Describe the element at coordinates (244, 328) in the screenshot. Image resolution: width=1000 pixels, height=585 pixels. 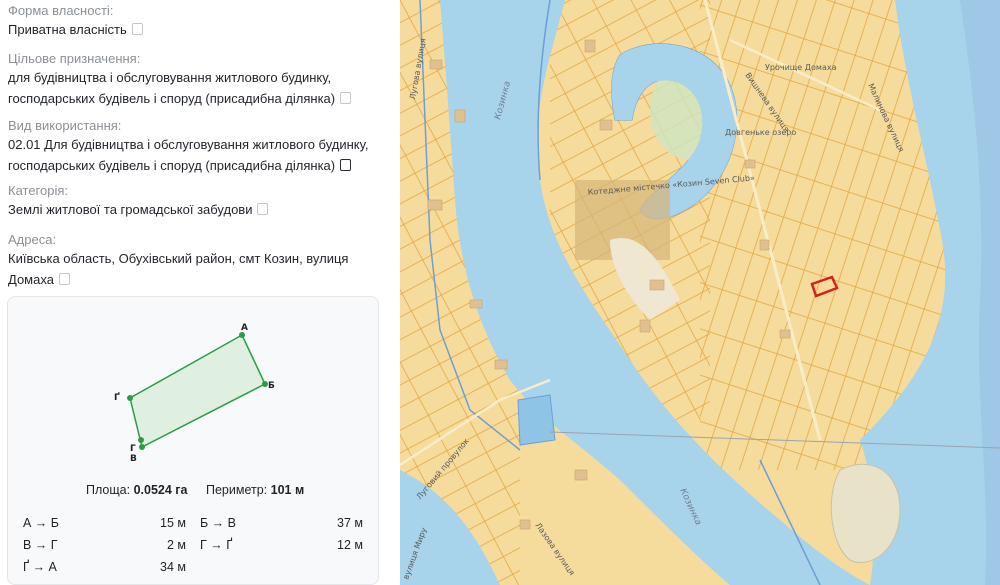
I see `vertex-label-a: А` at that location.